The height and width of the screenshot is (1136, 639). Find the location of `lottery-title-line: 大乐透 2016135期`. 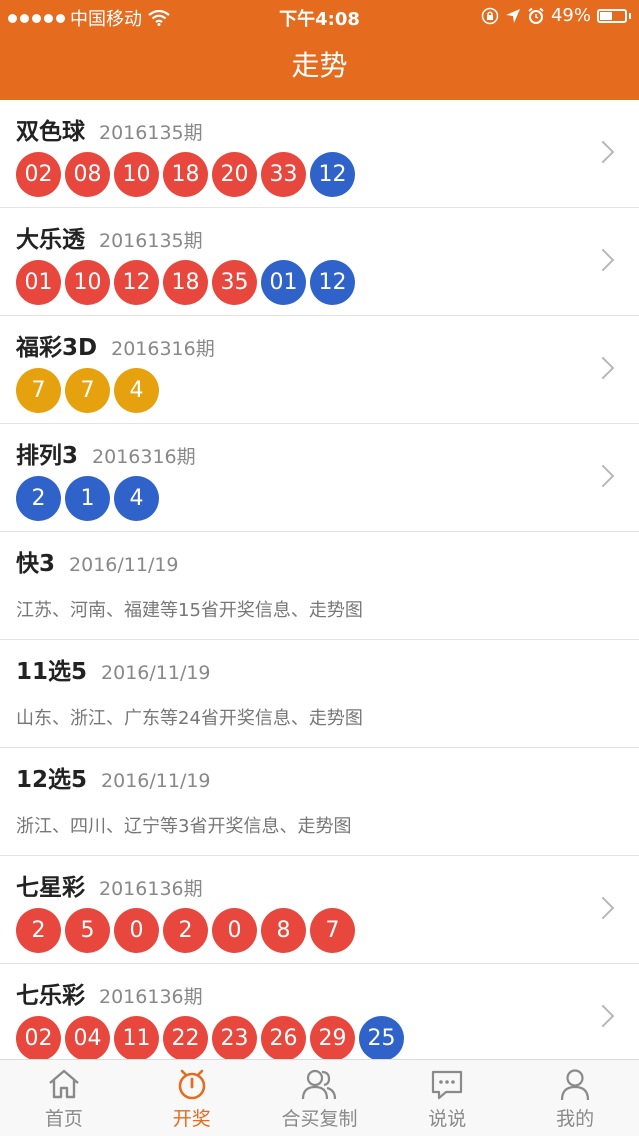

lottery-title-line: 大乐透 2016135期 is located at coordinates (109, 237).